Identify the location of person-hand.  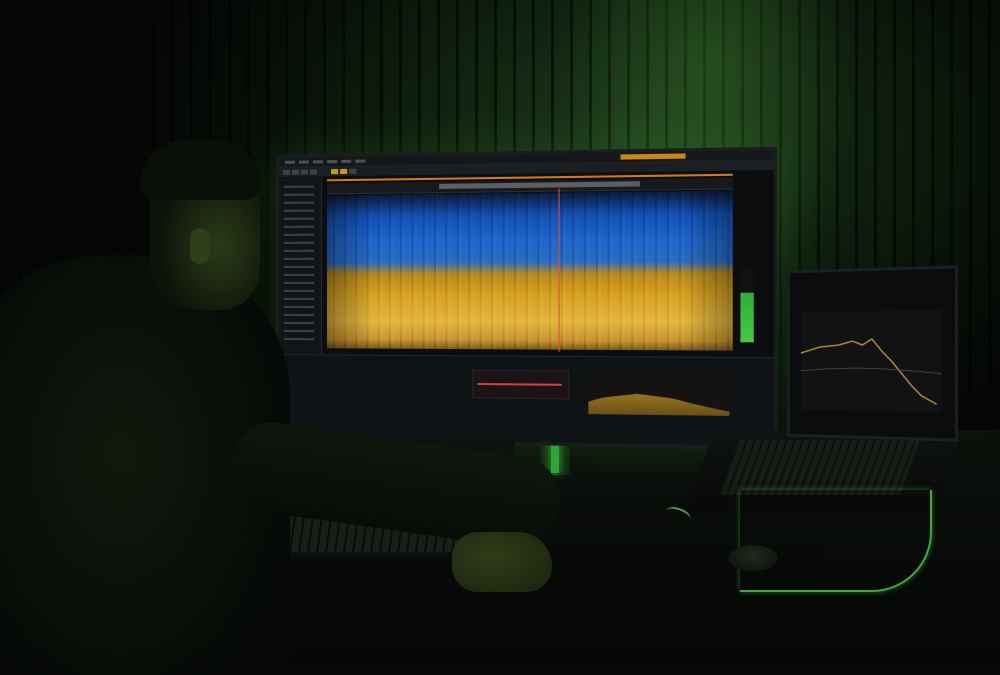
(502, 562).